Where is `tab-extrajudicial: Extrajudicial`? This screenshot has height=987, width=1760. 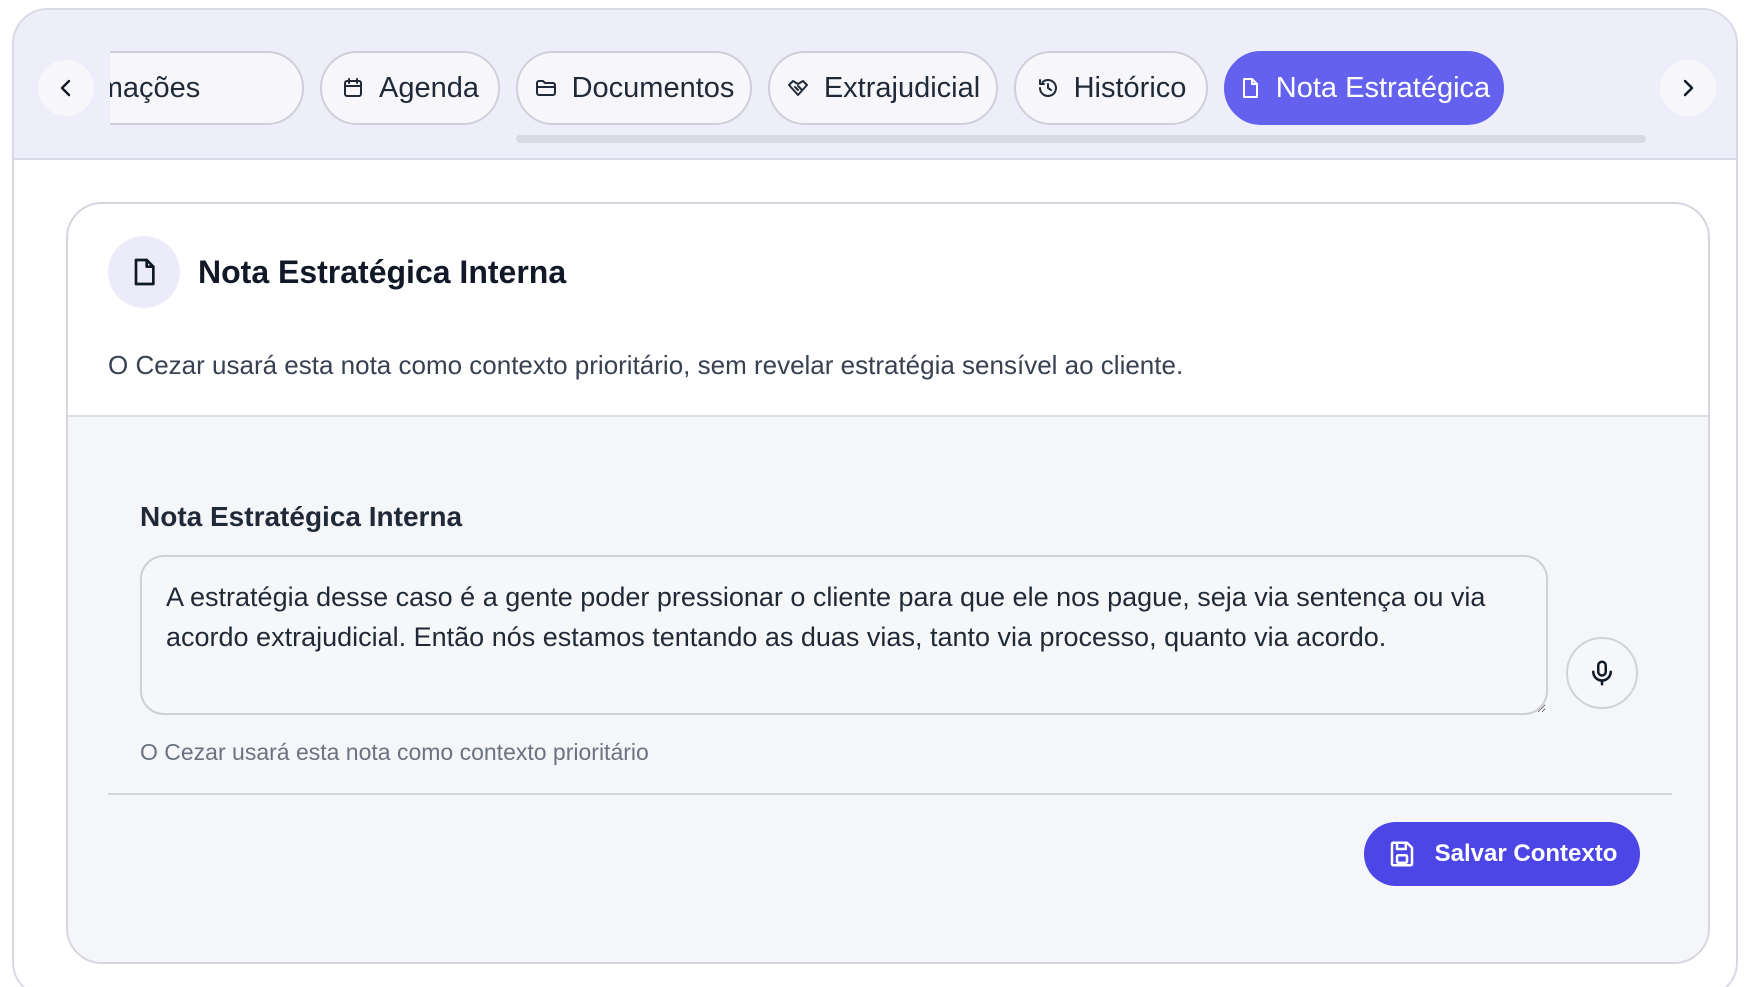 tab-extrajudicial: Extrajudicial is located at coordinates (883, 88).